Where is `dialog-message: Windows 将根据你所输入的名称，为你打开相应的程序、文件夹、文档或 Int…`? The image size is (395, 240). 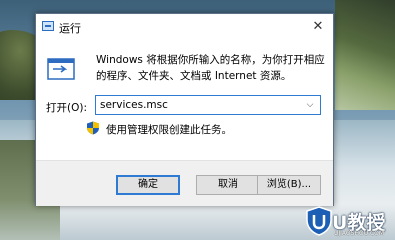 dialog-message: Windows 将根据你所输入的名称，为你打开相应的程序、文件夹、文档或 Int… is located at coordinates (210, 68).